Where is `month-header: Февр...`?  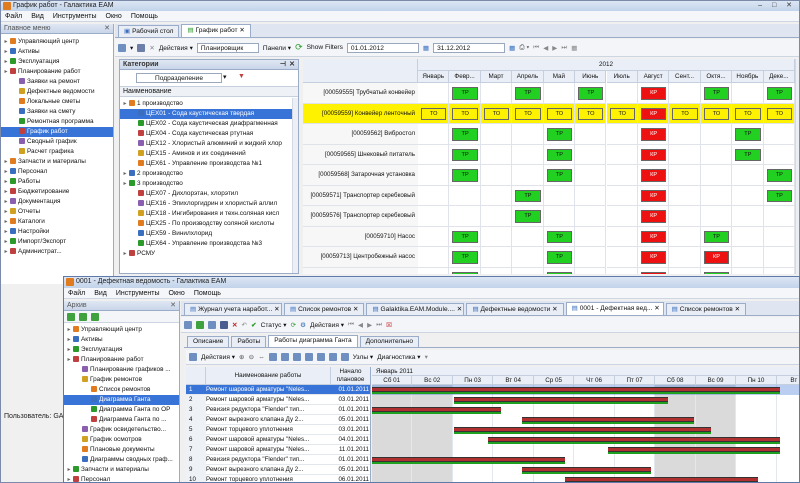 month-header: Февр... is located at coordinates (465, 77).